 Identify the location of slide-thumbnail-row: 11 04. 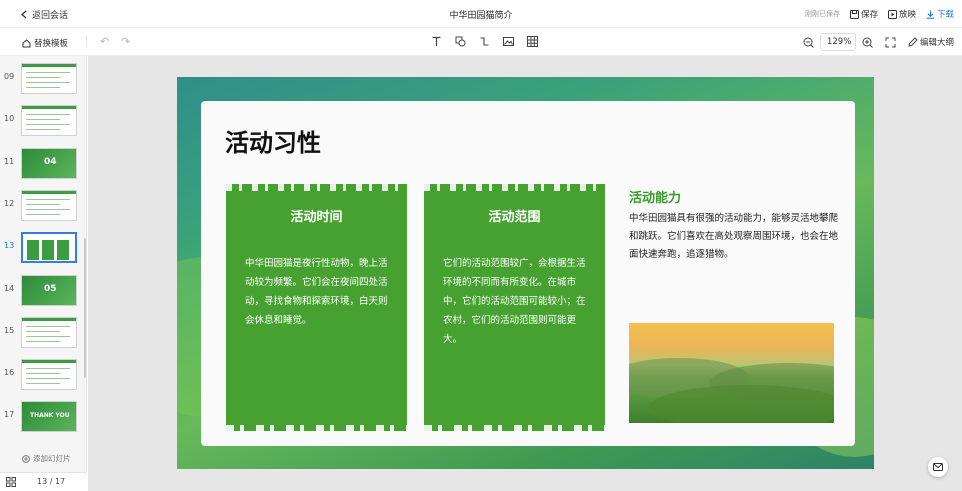
(43, 163).